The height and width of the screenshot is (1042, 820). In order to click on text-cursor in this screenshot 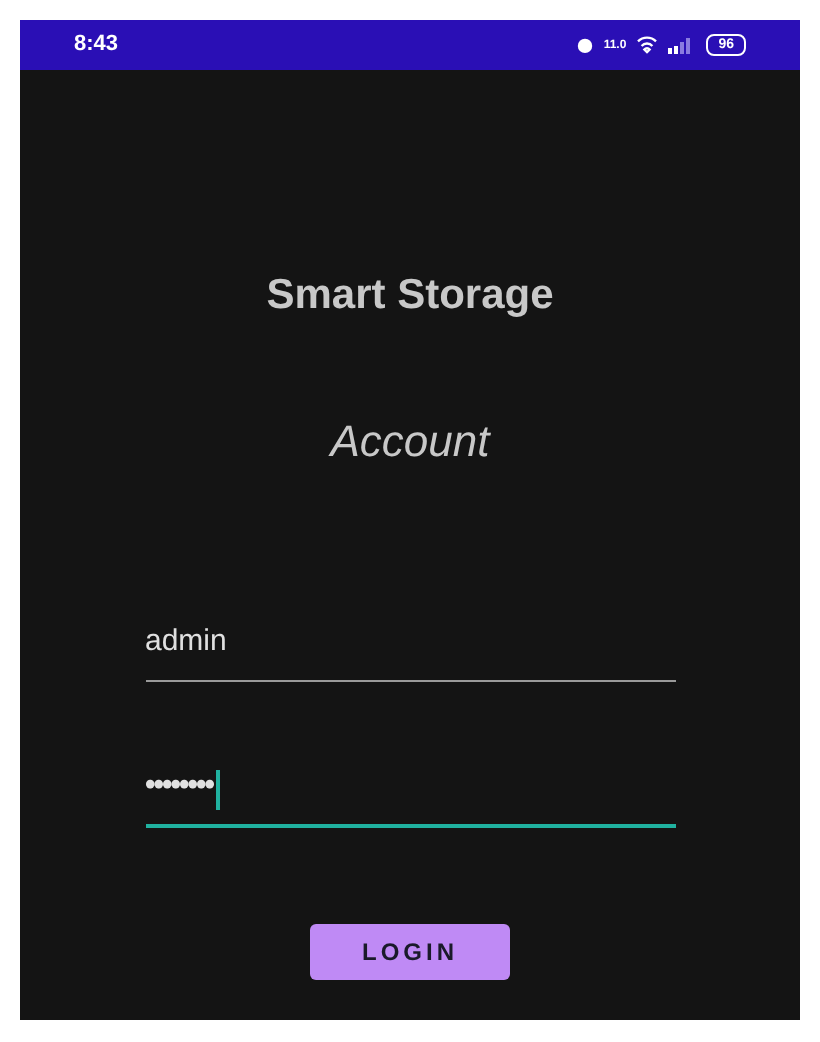, I will do `click(217, 789)`.